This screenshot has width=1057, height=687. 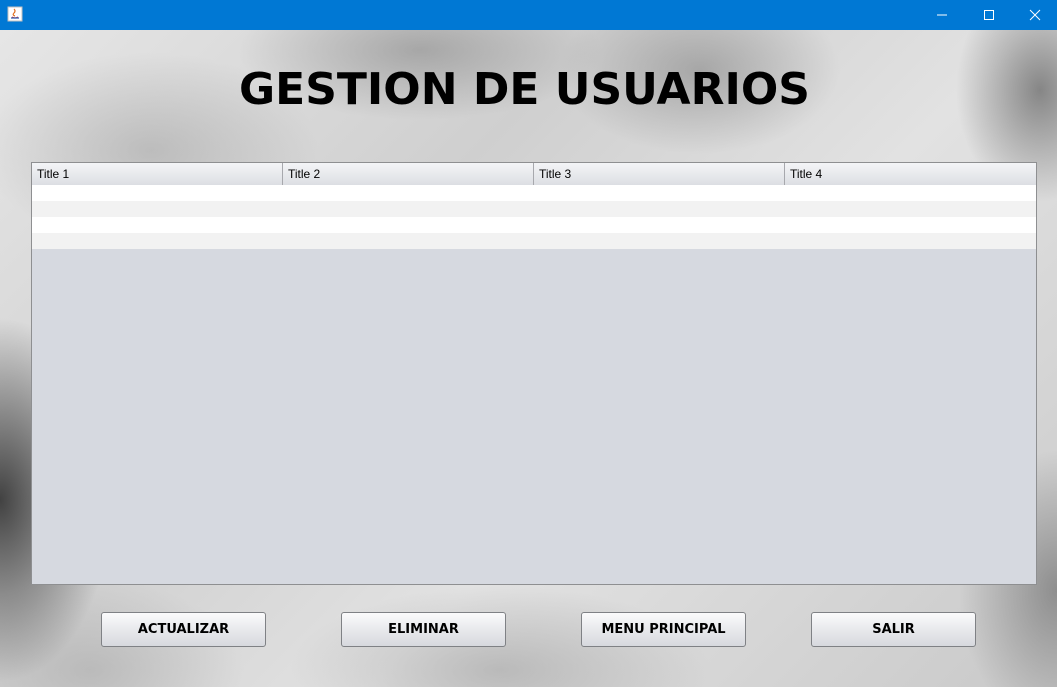 I want to click on column-header: Title 4, so click(x=910, y=174).